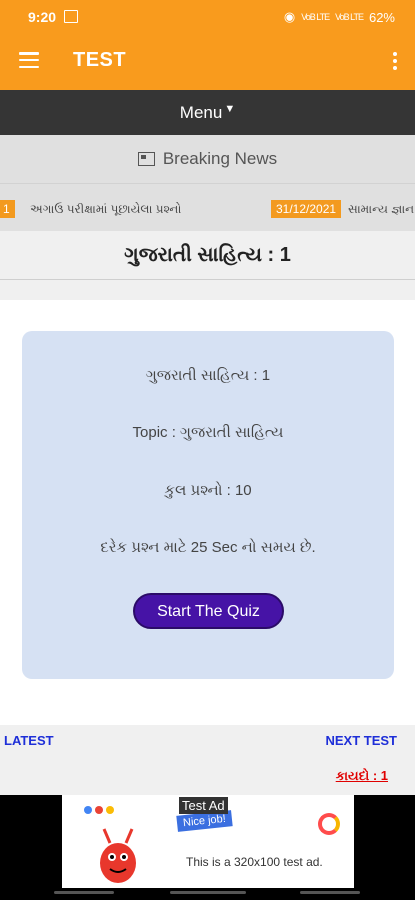 The image size is (415, 900). I want to click on system-nav-bar, so click(207, 894).